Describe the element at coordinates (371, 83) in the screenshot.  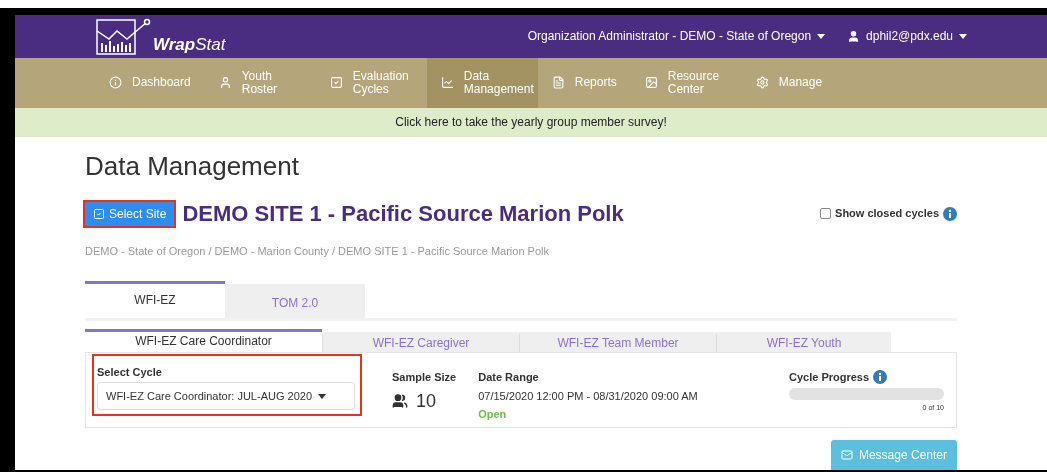
I see `nav-item: Evaluation Cycles` at that location.